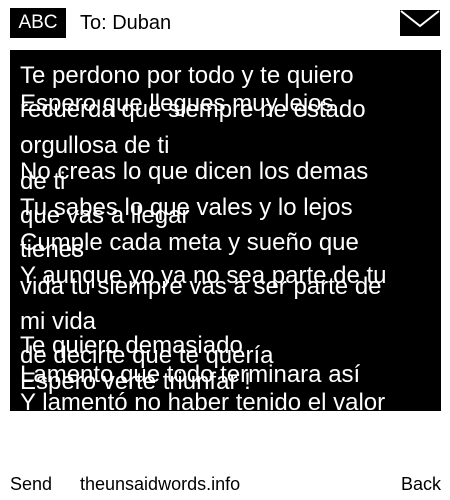 The image size is (450, 500). What do you see at coordinates (421, 484) in the screenshot?
I see `back-softkey: Back` at bounding box center [421, 484].